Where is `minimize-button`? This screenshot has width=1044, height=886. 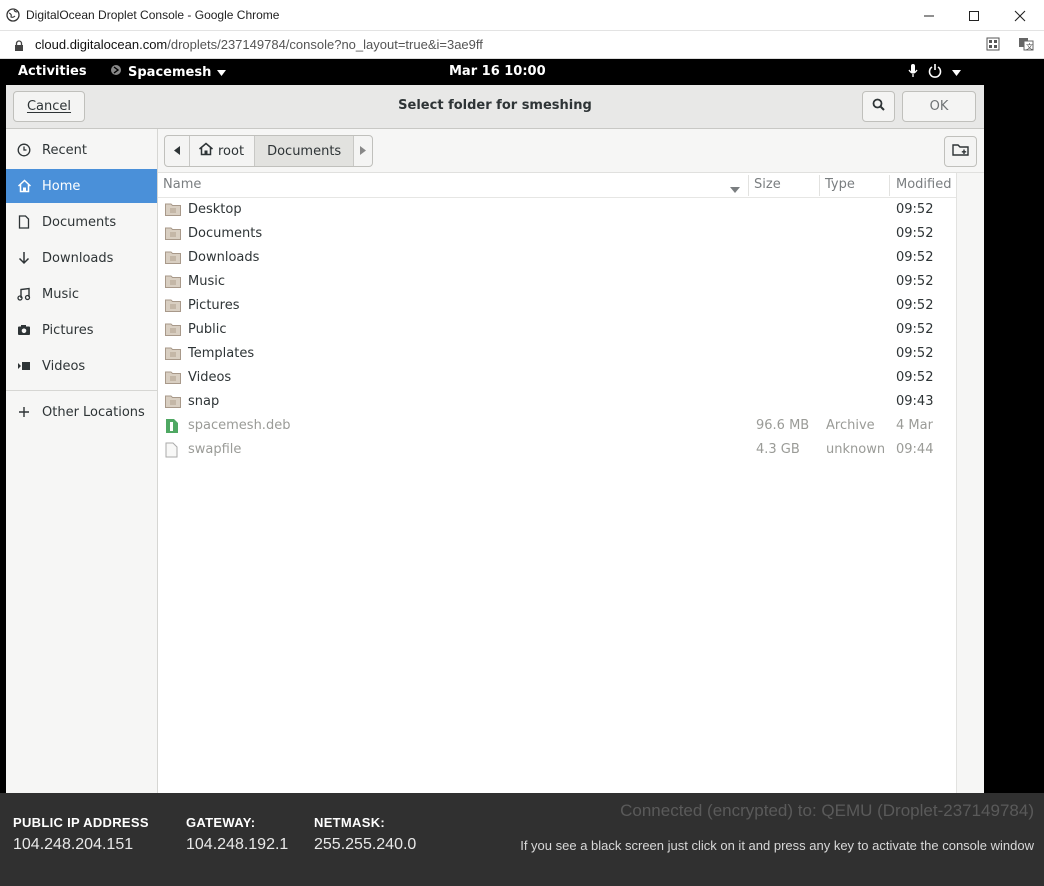 minimize-button is located at coordinates (929, 15).